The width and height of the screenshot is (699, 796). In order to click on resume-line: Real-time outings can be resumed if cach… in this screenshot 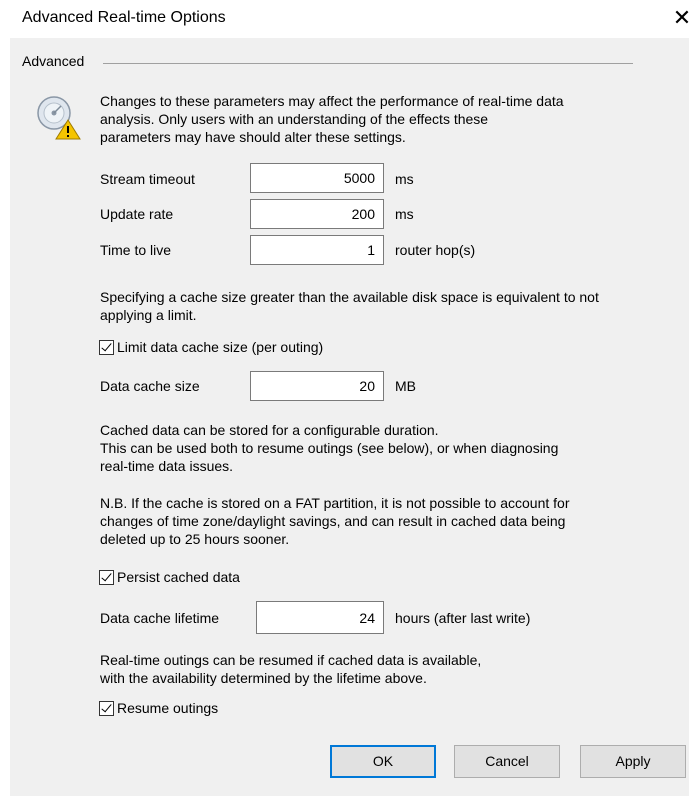, I will do `click(291, 660)`.